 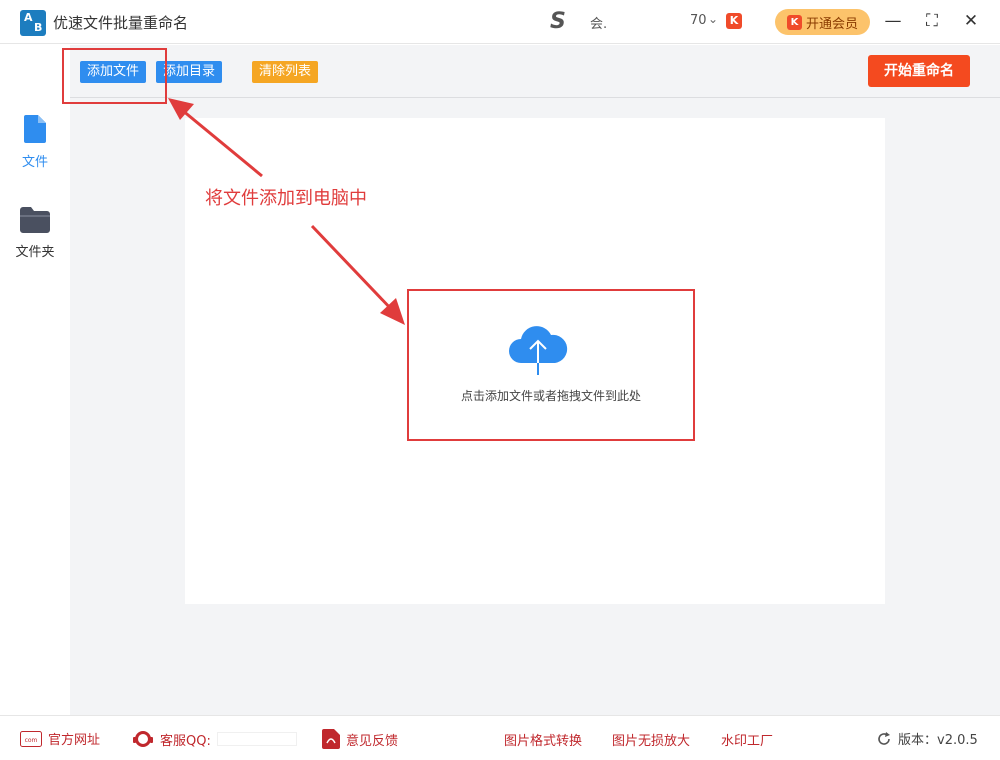 I want to click on title-bar: A B 优速文件批量重命名 S 会. 70 ⌄ K K 开通会员 — ⛶ ✕, so click(x=500, y=22).